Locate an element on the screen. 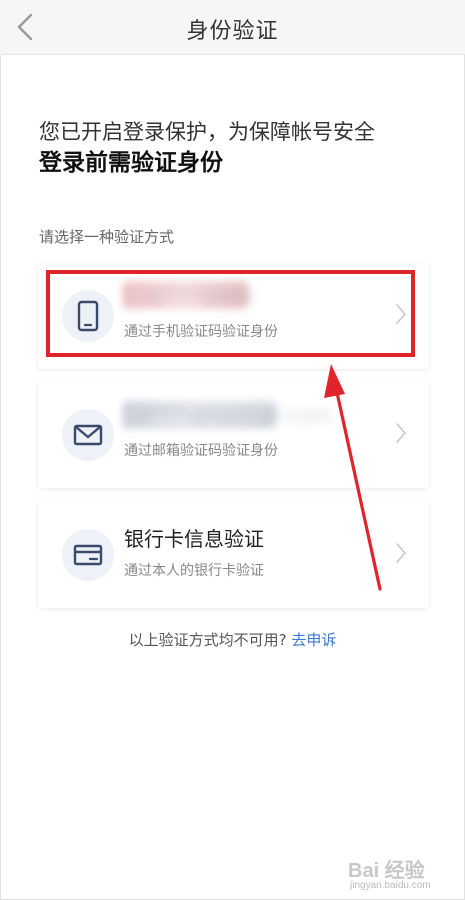  intro-message: 您已开启登录保护，为保障帐号安全 is located at coordinates (207, 132).